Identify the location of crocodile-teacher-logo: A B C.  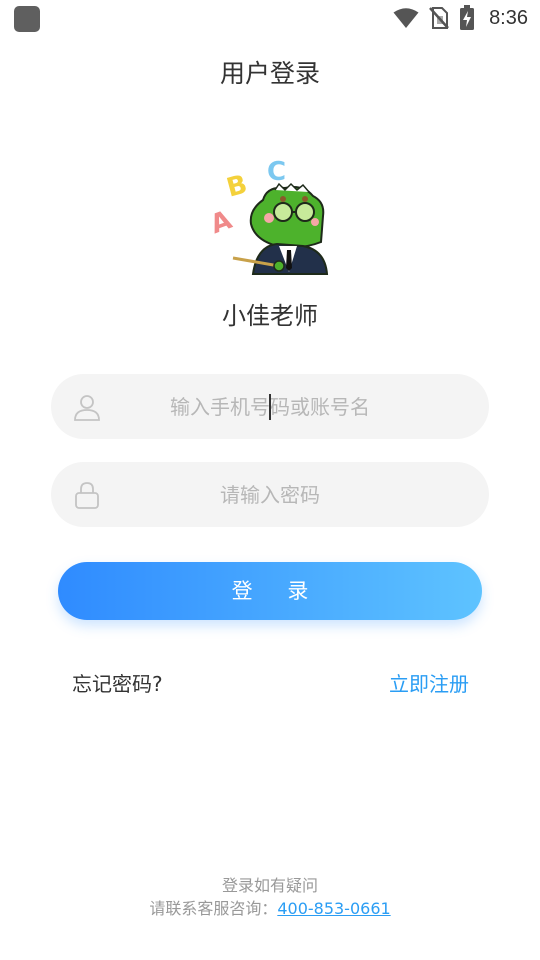
(268, 216).